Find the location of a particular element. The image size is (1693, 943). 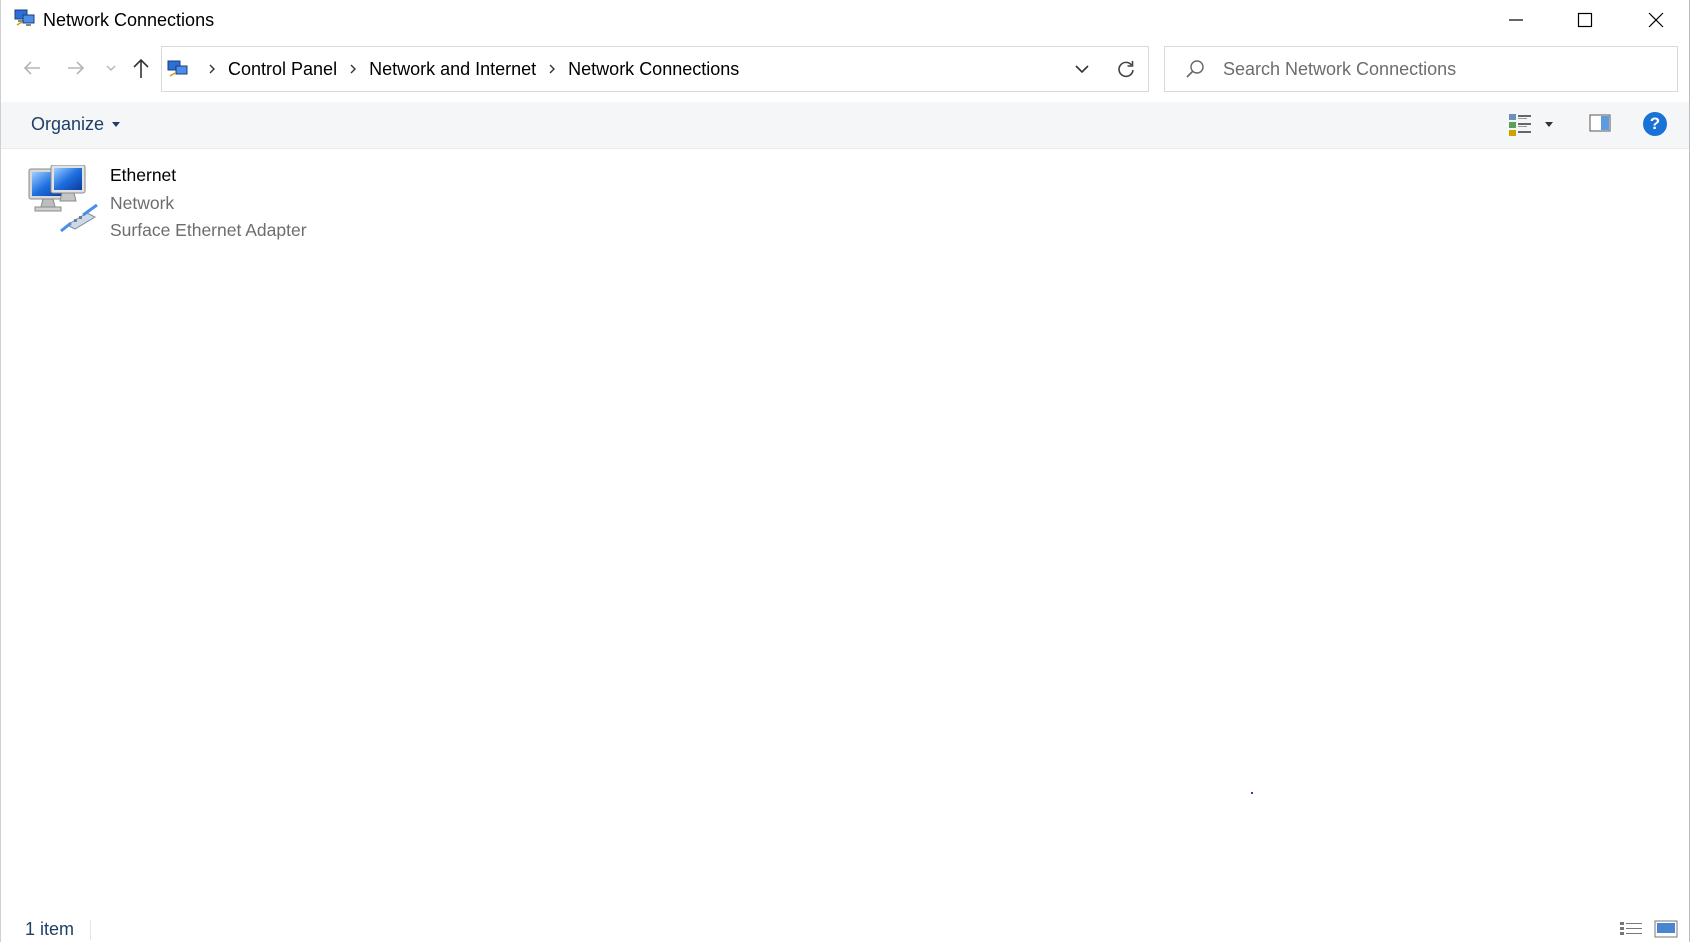

organize-menu: Organize is located at coordinates (76, 124).